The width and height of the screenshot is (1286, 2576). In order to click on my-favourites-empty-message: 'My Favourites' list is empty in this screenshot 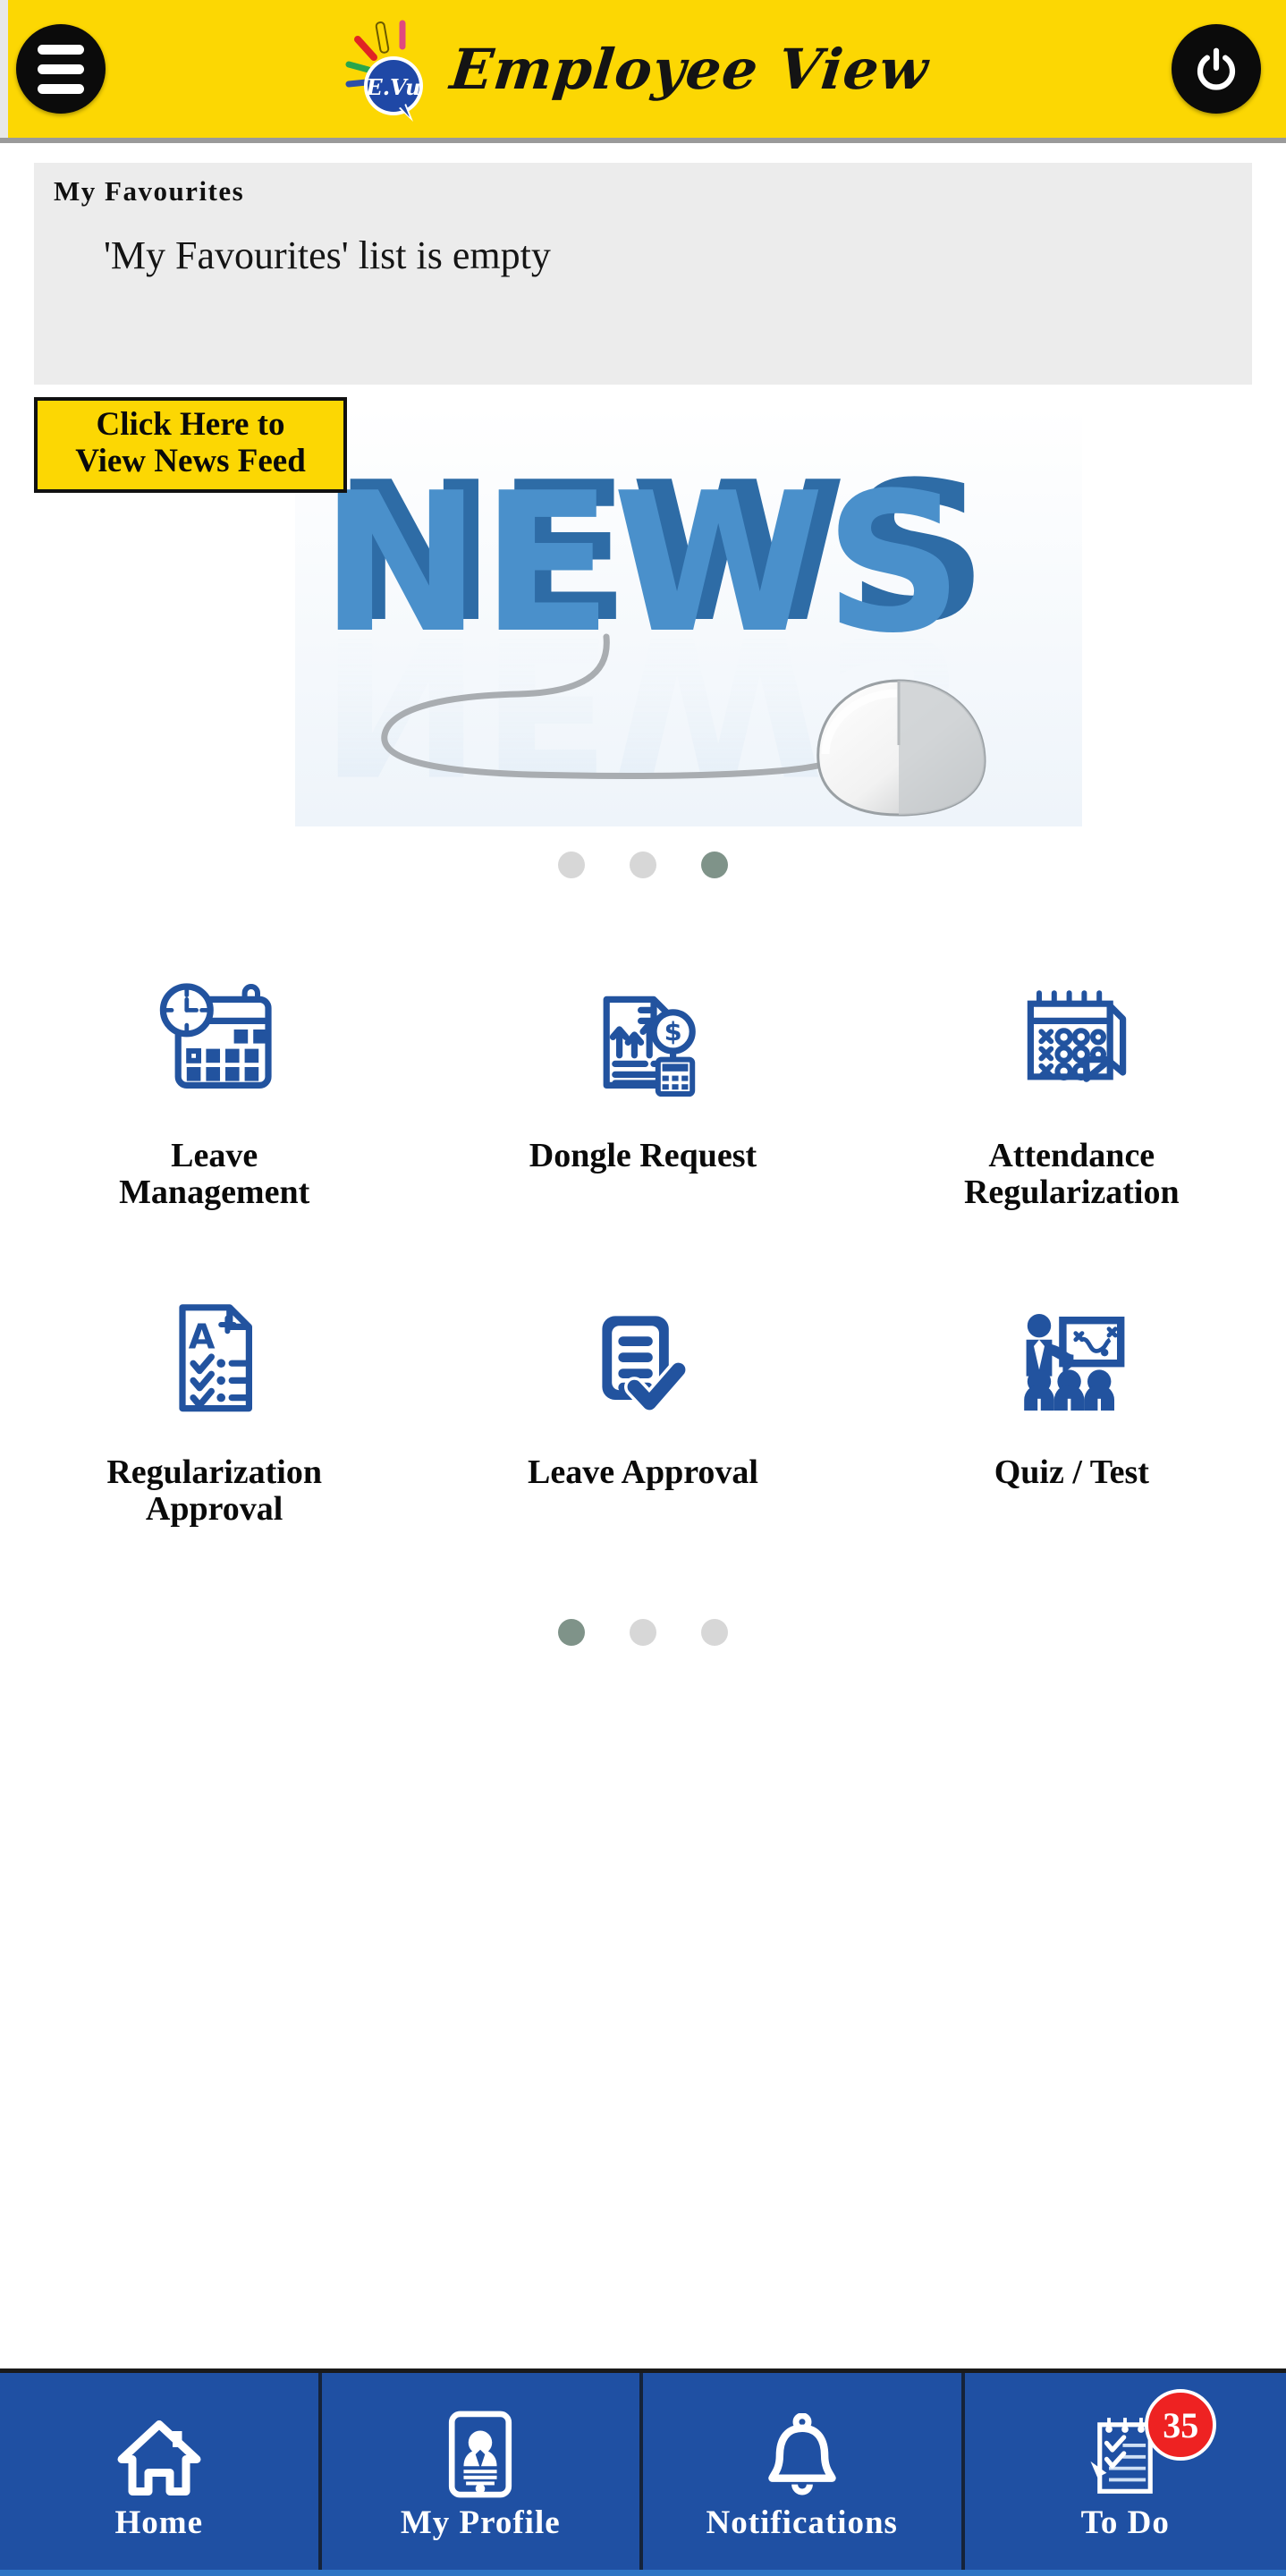, I will do `click(327, 255)`.